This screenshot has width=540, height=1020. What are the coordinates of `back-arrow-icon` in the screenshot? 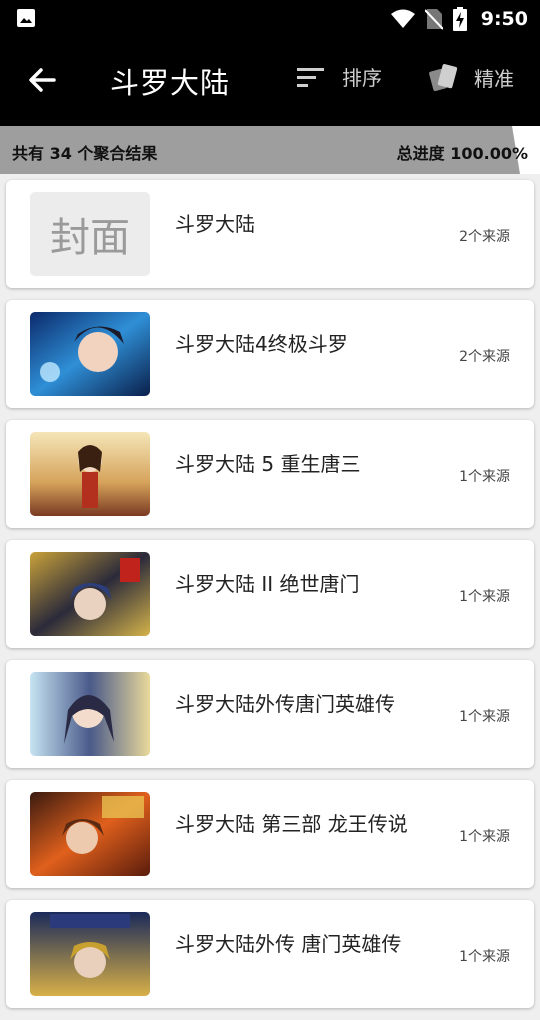 It's located at (42, 80).